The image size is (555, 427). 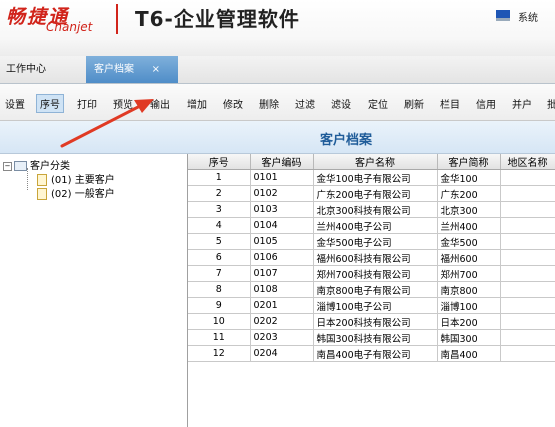 I want to click on column-header-short-name: 客户简称, so click(x=469, y=162).